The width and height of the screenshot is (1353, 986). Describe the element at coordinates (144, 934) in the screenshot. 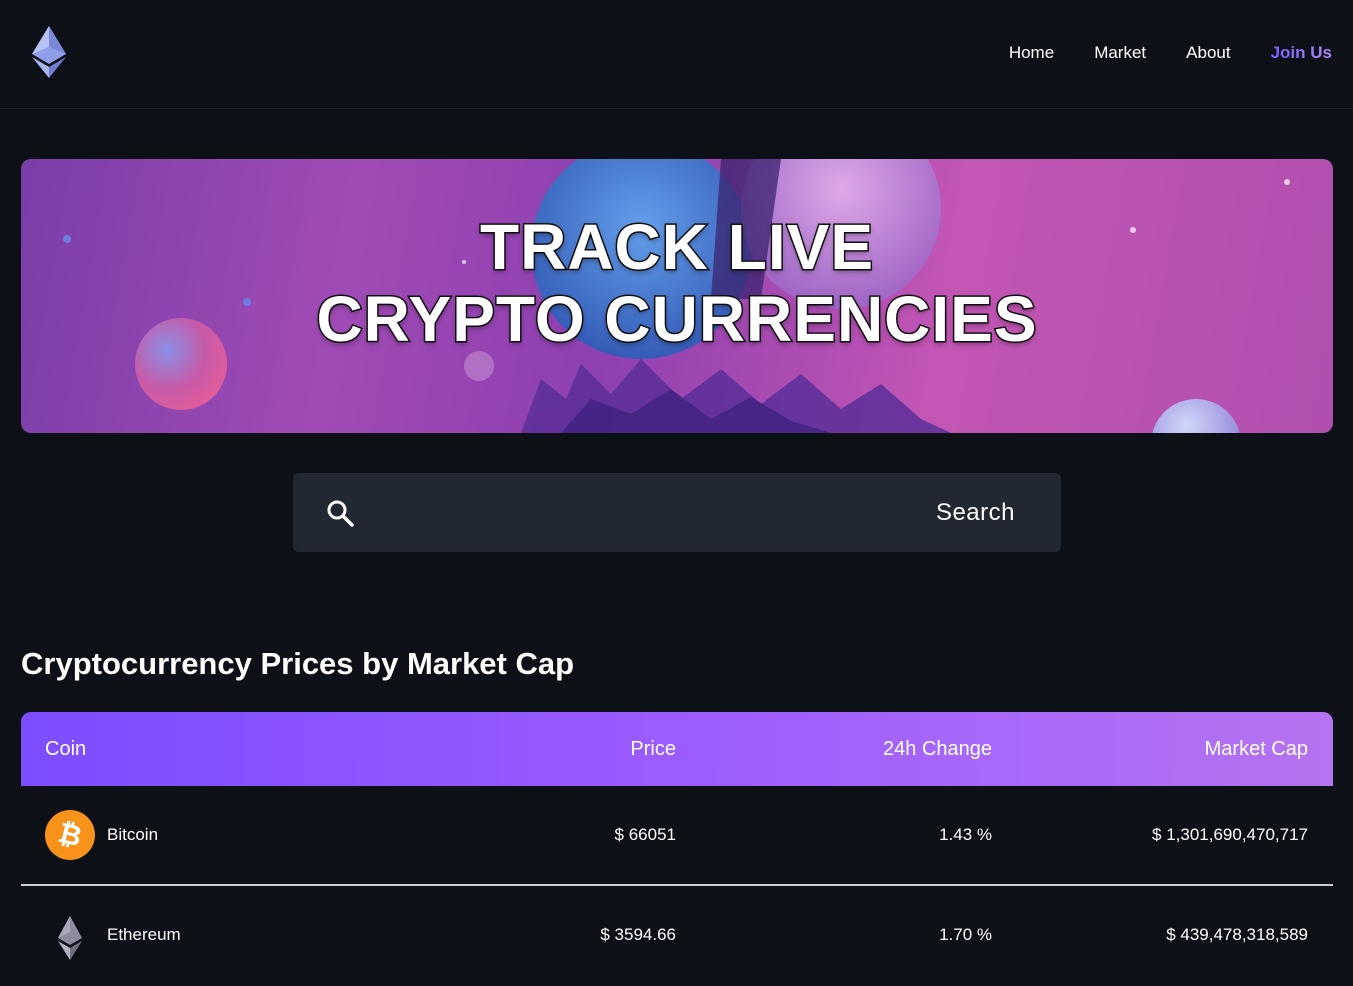

I see `coin-name: Ethereum` at that location.